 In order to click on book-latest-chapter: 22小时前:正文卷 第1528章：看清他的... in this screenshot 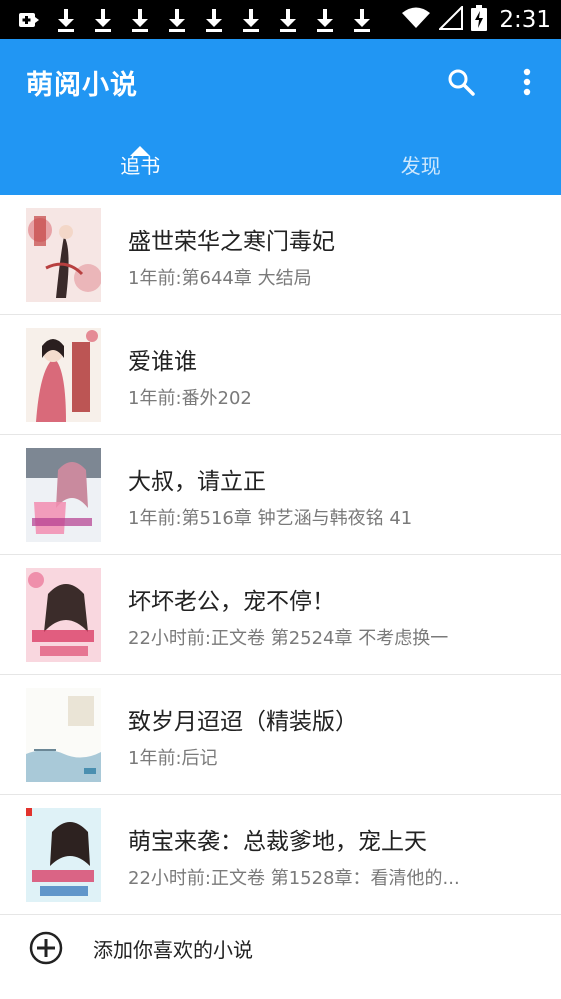, I will do `click(294, 878)`.